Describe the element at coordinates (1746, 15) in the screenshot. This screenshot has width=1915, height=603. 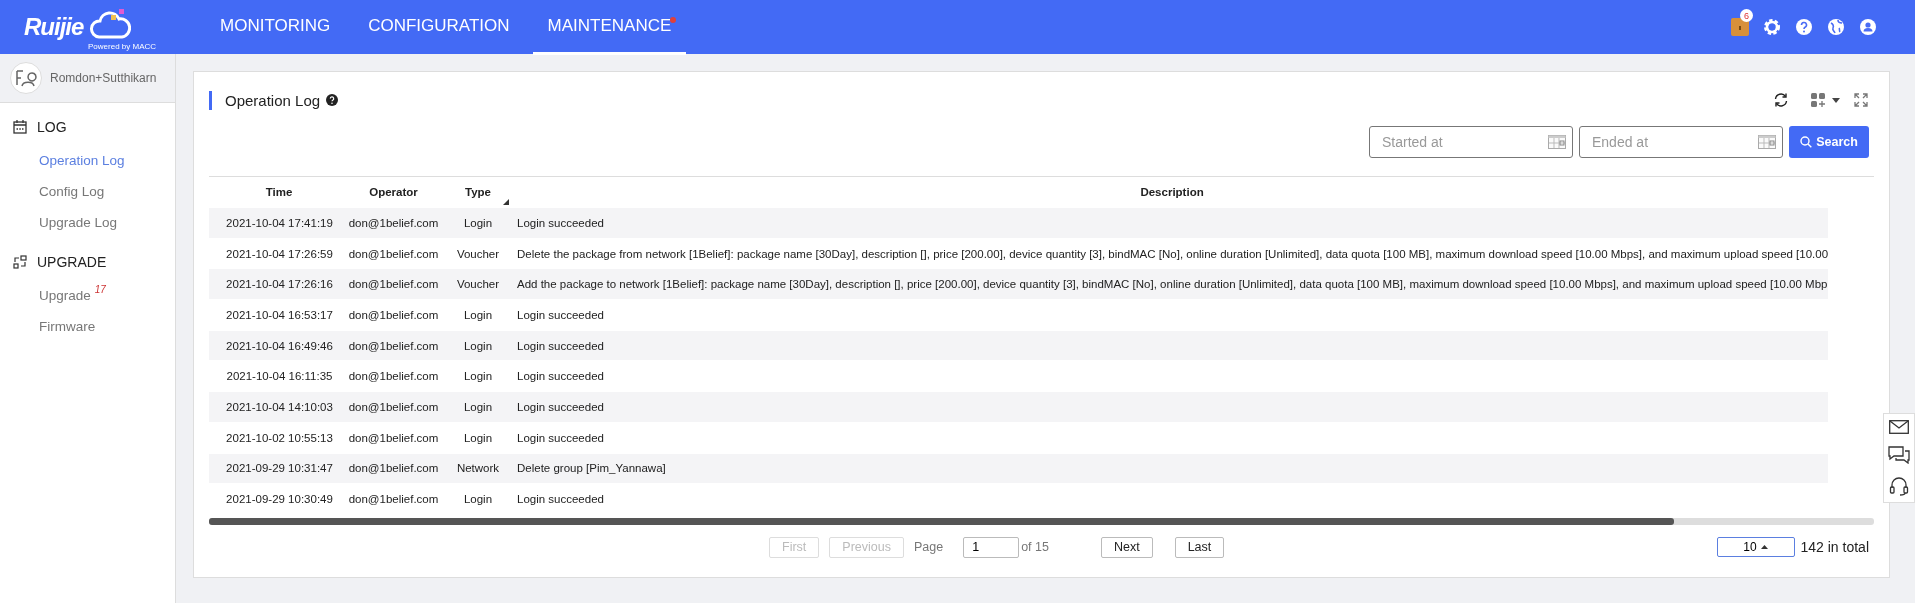
I see `notification-badge: 6` at that location.